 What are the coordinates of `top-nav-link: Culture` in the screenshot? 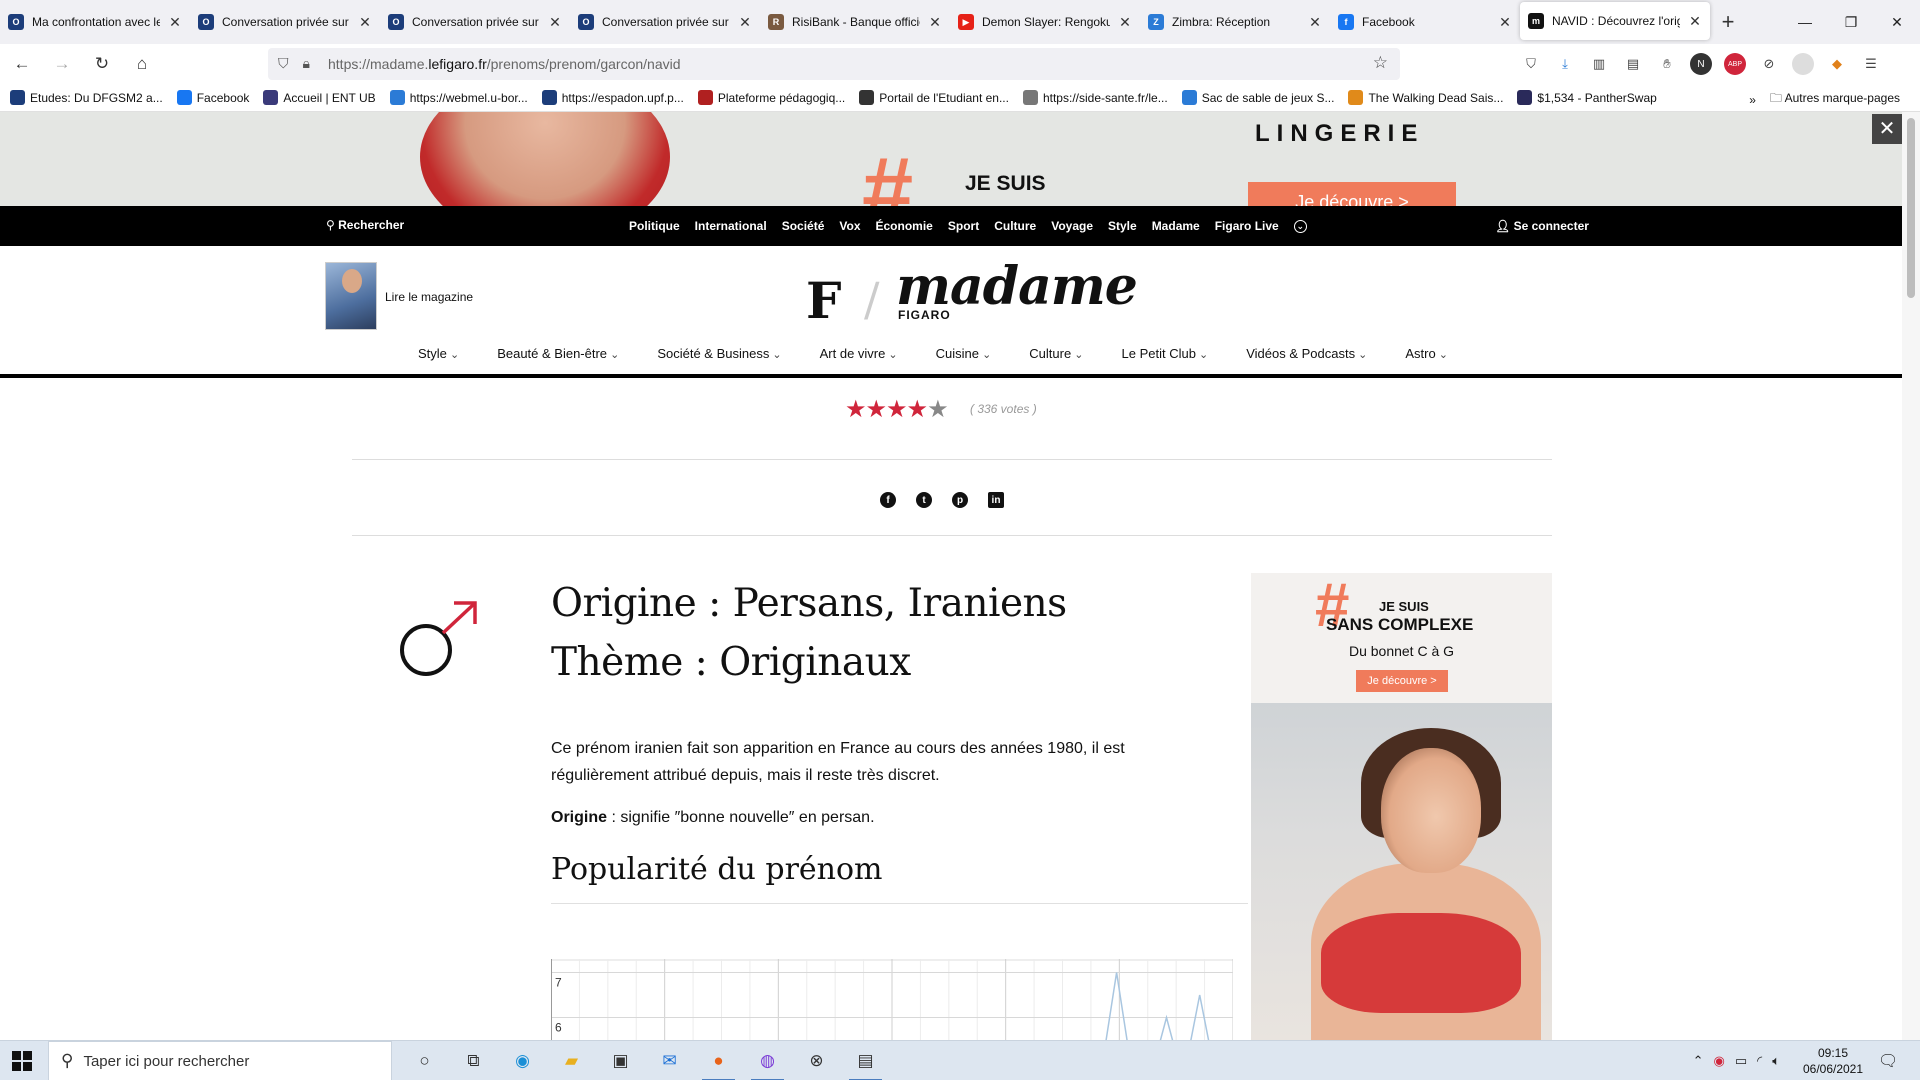 It's located at (1015, 226).